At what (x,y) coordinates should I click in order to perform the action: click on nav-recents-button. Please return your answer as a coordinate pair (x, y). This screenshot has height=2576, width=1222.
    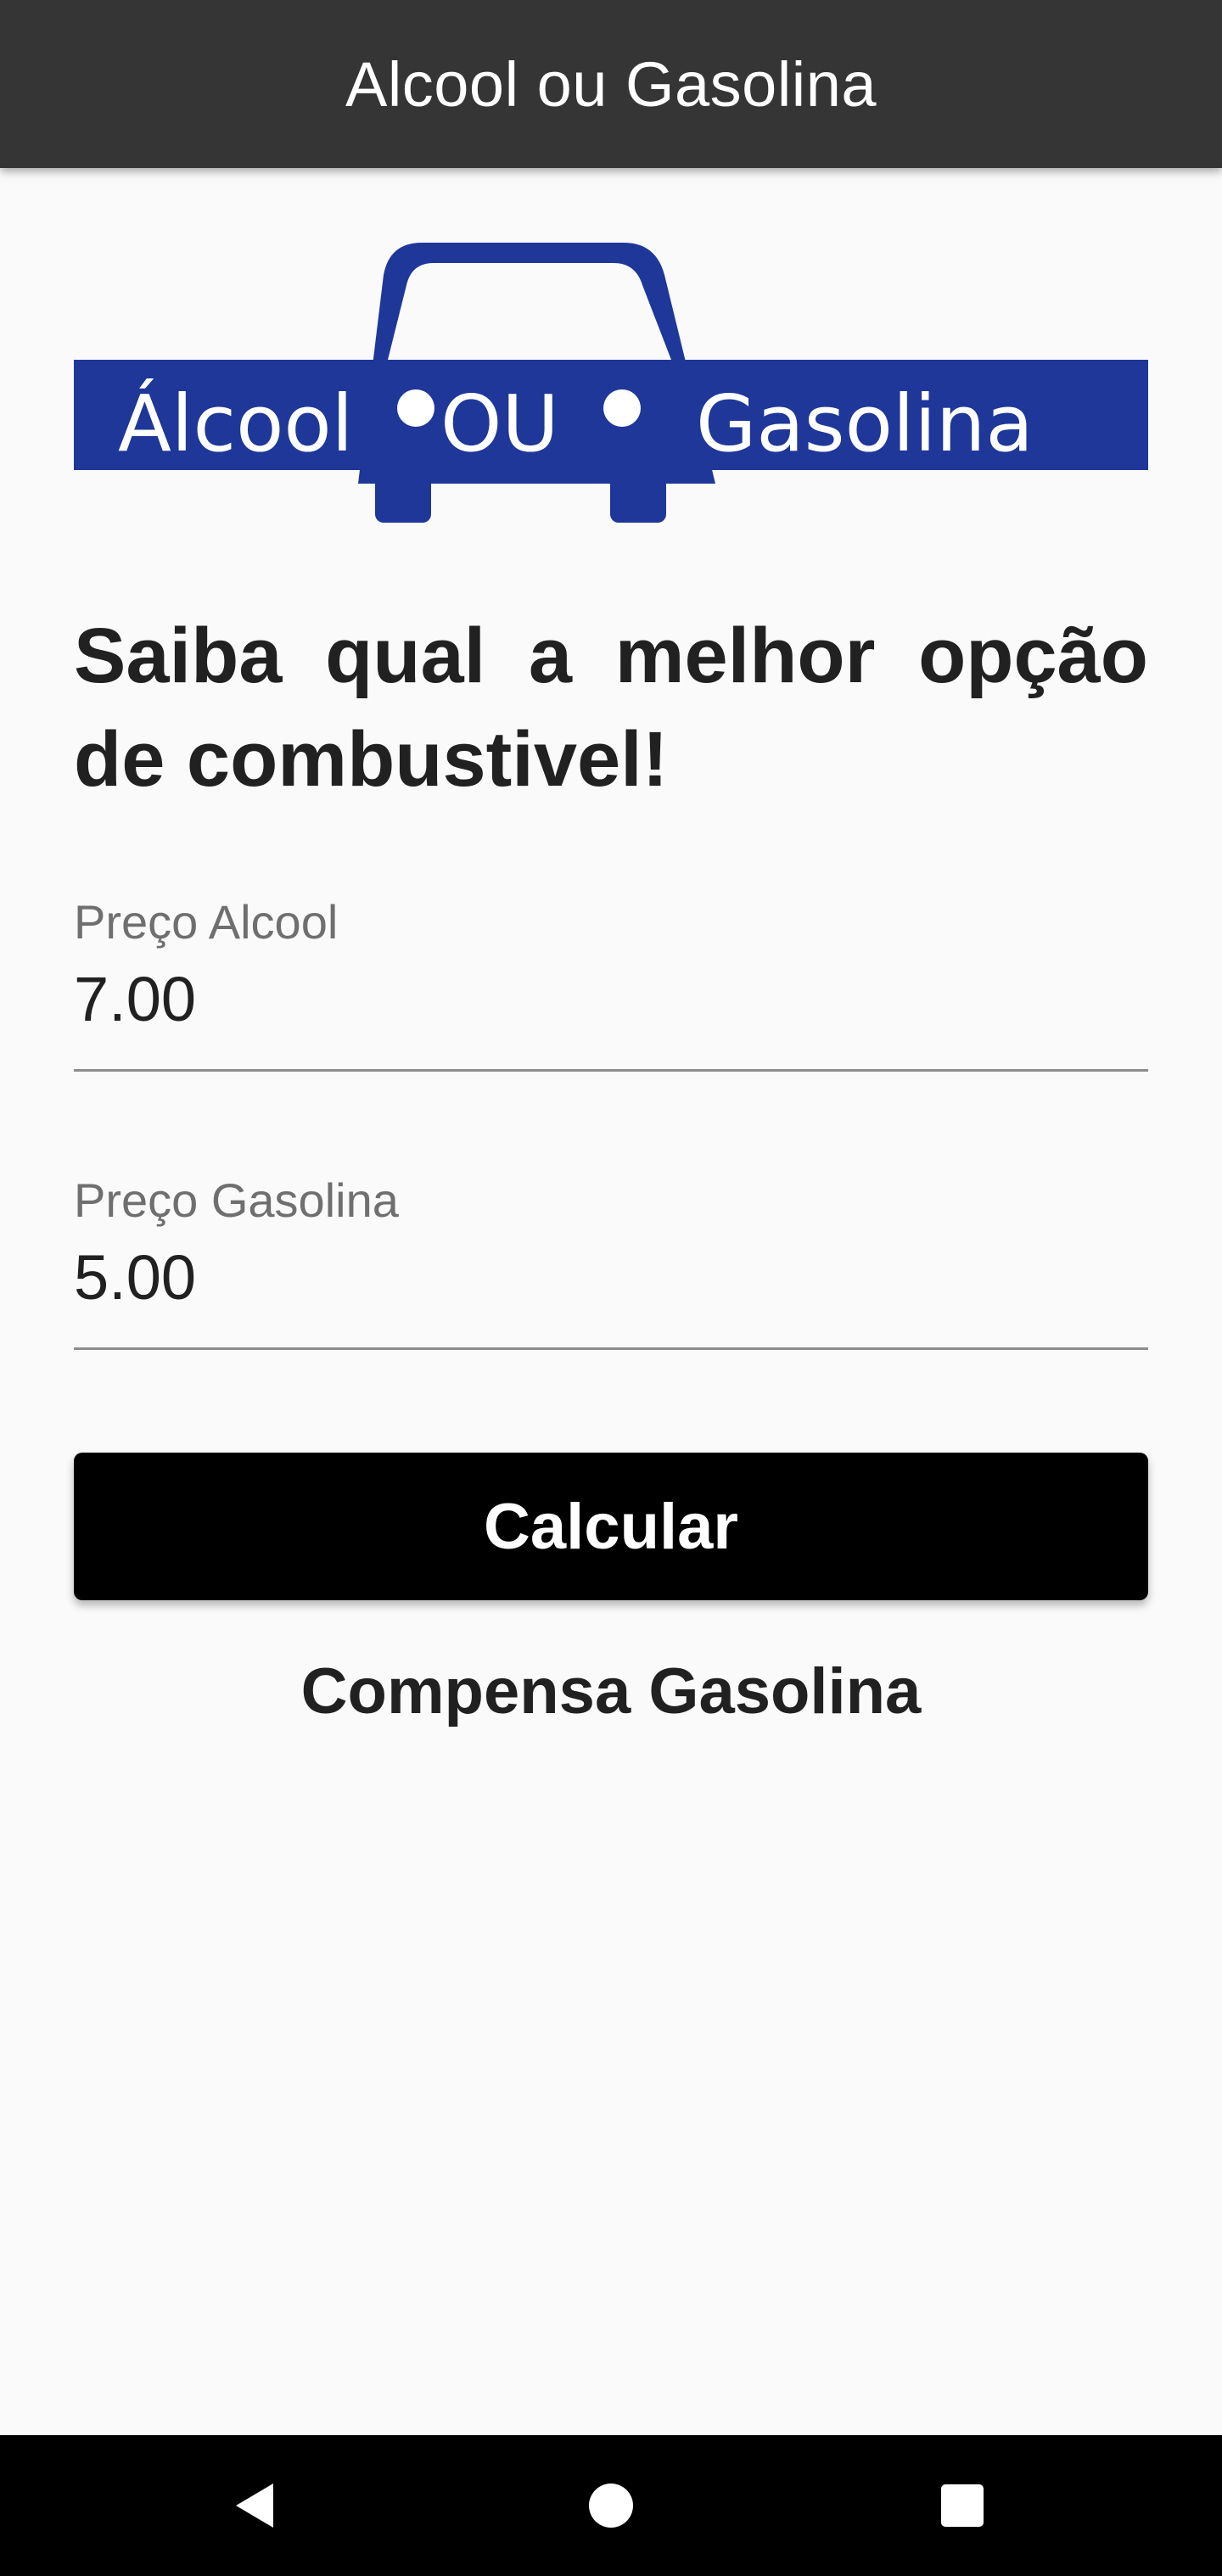
    Looking at the image, I should click on (962, 2505).